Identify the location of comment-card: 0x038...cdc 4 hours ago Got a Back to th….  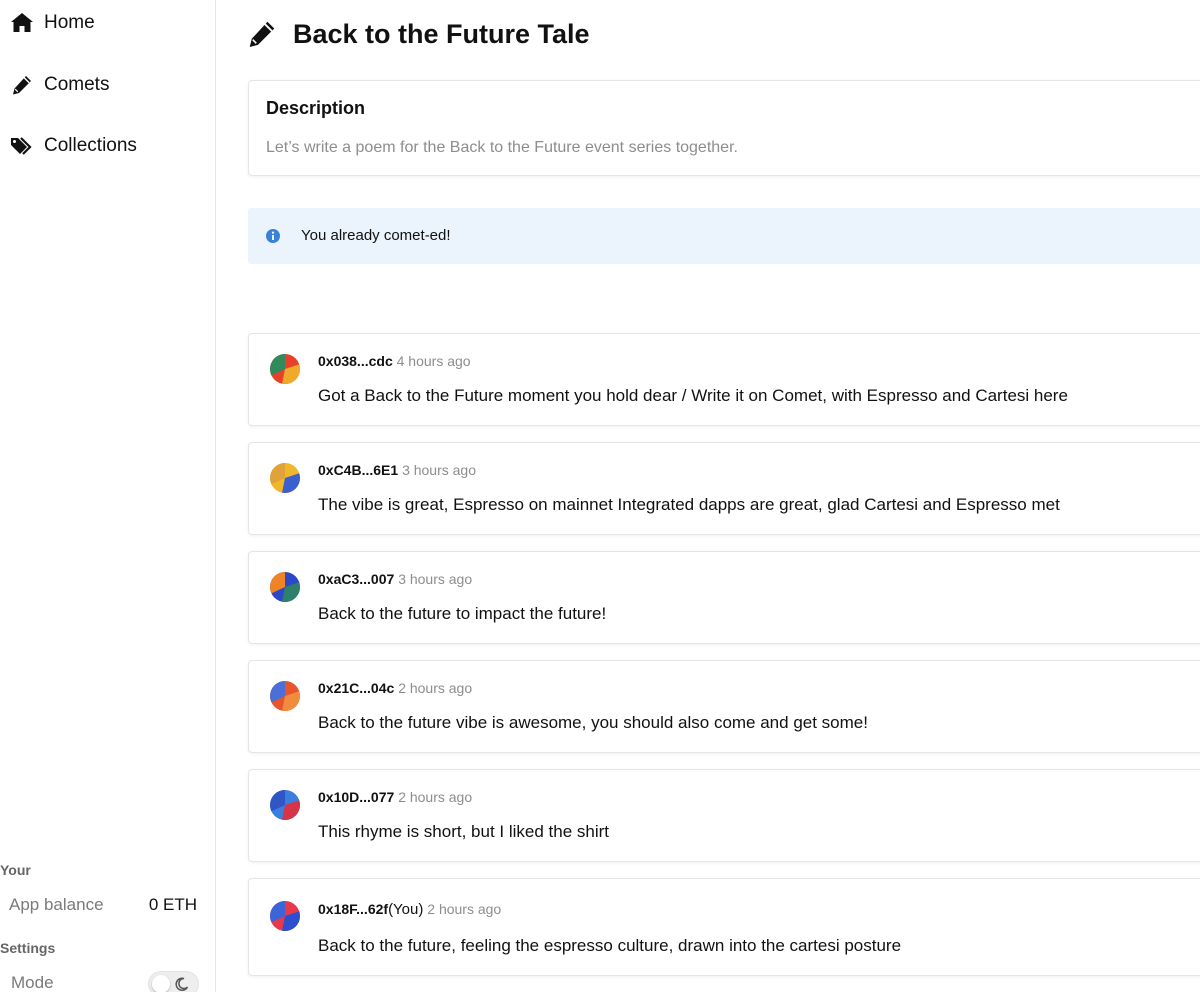
(724, 379).